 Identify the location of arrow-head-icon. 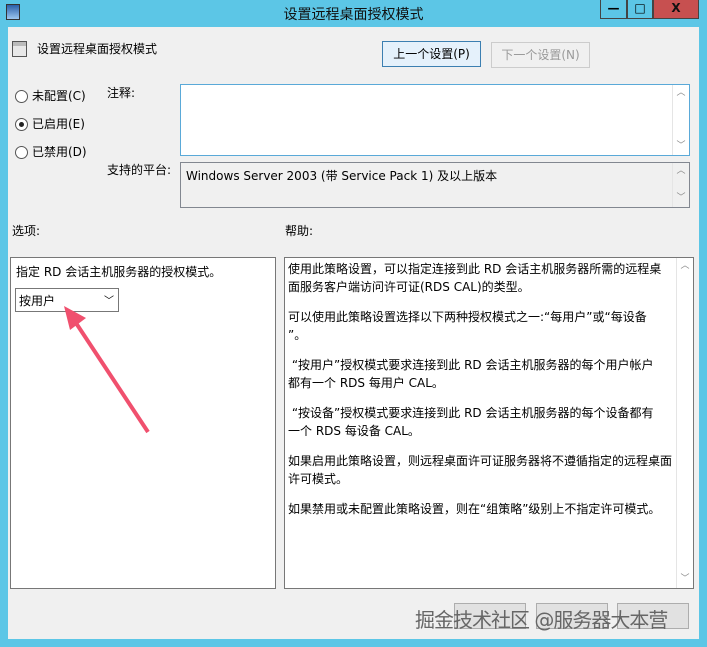
(75, 318).